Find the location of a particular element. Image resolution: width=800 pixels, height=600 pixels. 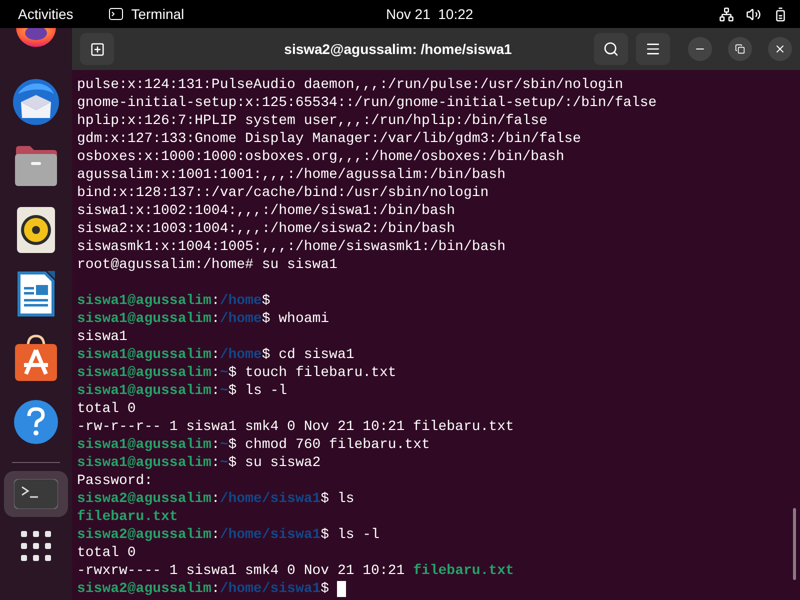

terminal-line: gnome-initial-setup:x:125:65534::/run/gnome-initial-setup/:/bin/false is located at coordinates (367, 103).